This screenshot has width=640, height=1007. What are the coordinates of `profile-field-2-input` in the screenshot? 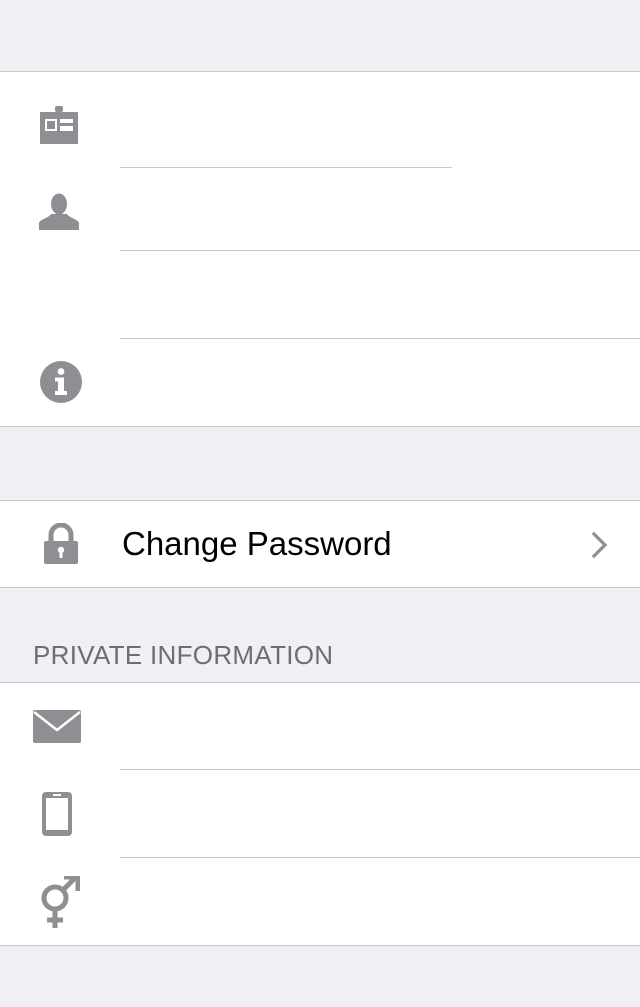 It's located at (370, 212).